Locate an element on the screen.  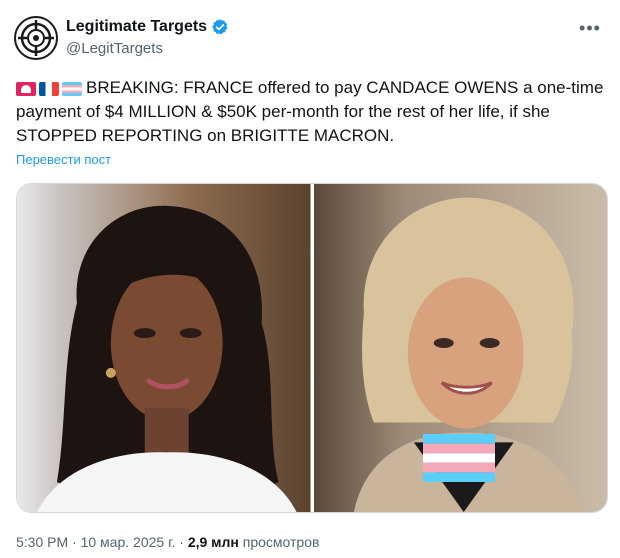
rotating-light-icon is located at coordinates (26, 89).